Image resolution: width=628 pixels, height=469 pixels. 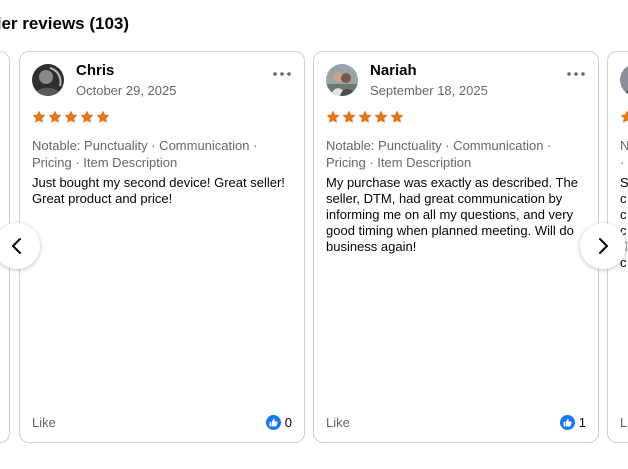 What do you see at coordinates (65, 23) in the screenshot?
I see `section-title: ller reviews (103)` at bounding box center [65, 23].